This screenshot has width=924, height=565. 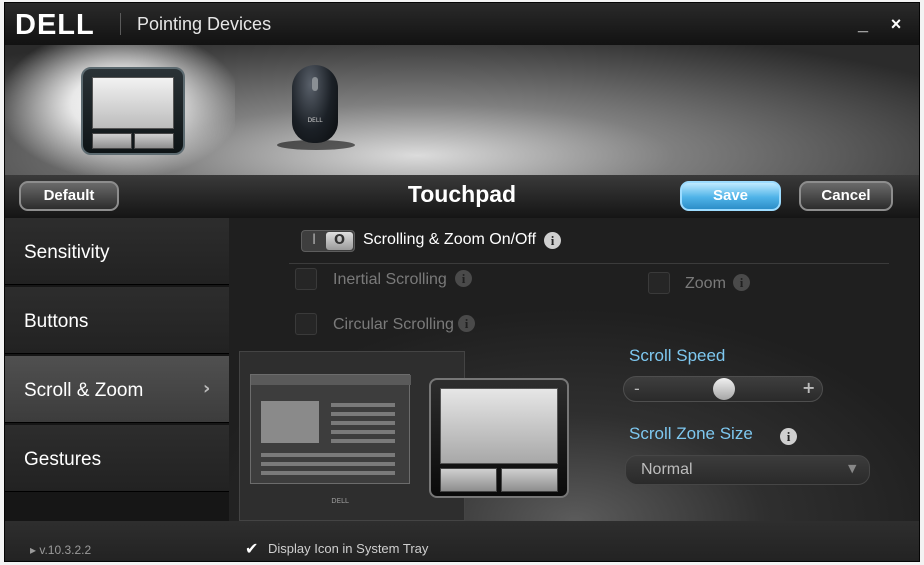 What do you see at coordinates (117, 320) in the screenshot?
I see `sidebar-item-buttons: Buttons` at bounding box center [117, 320].